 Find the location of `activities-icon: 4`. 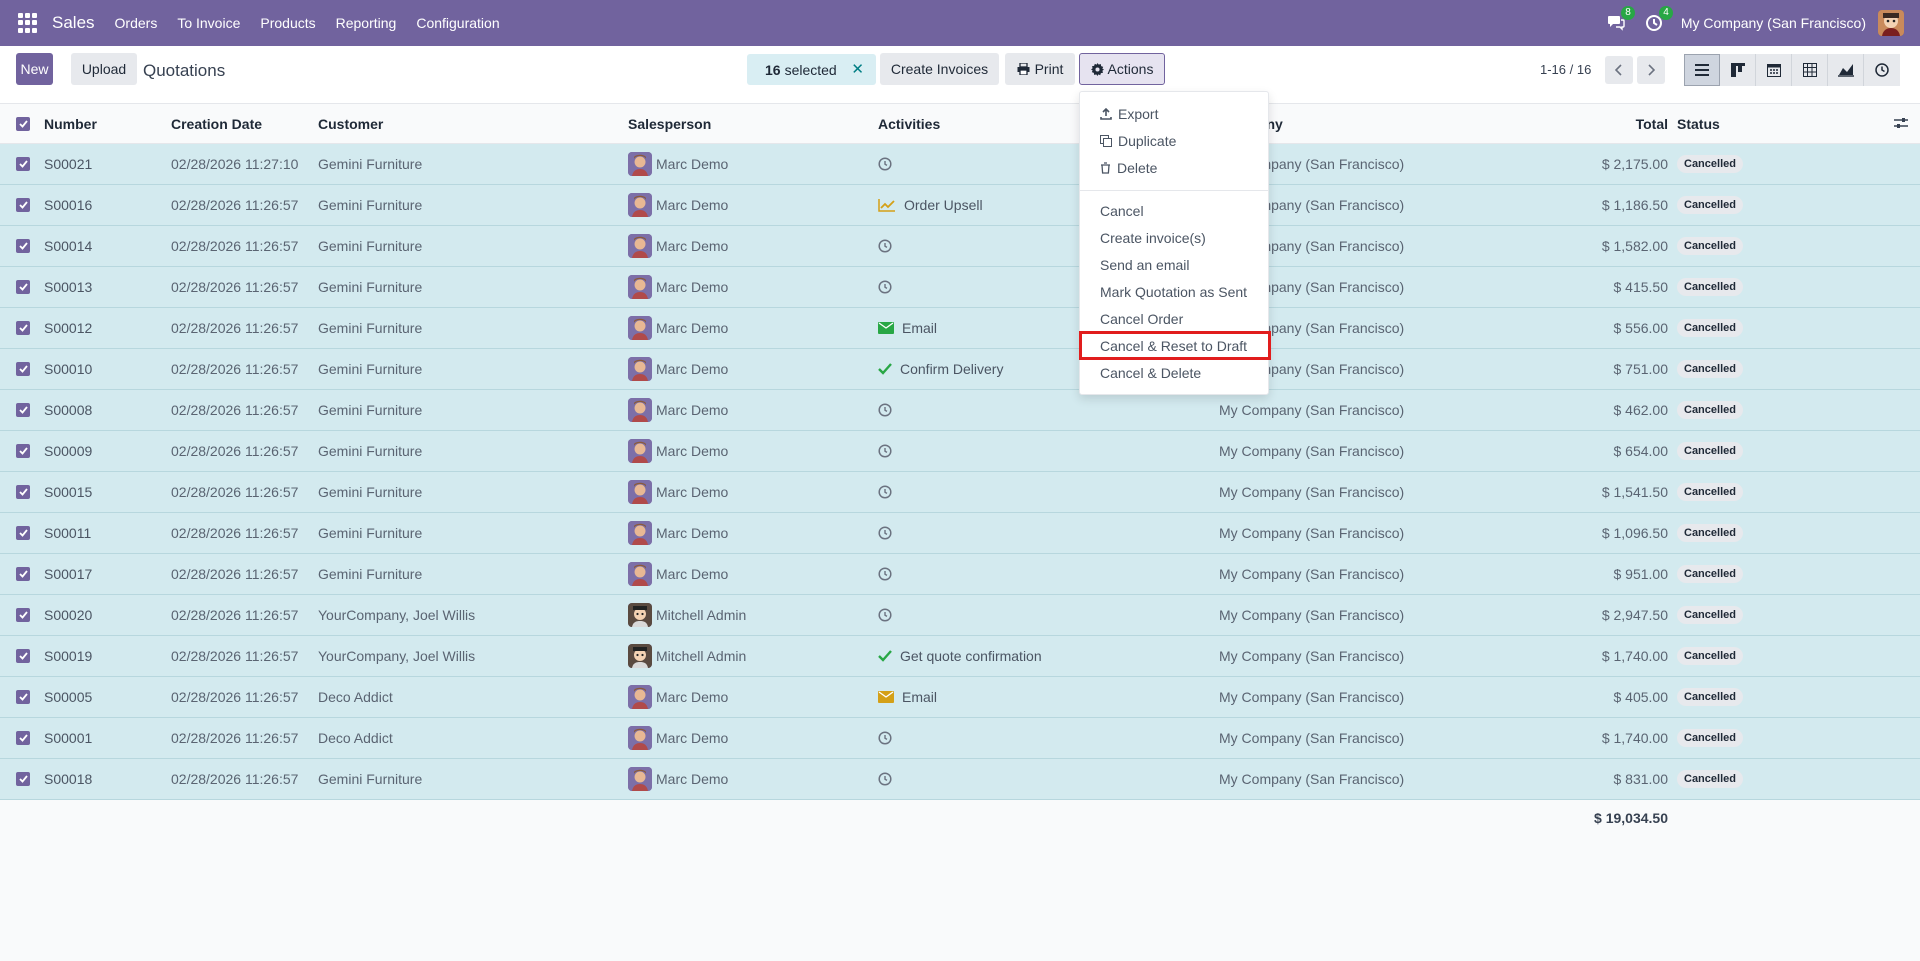

activities-icon: 4 is located at coordinates (1658, 20).